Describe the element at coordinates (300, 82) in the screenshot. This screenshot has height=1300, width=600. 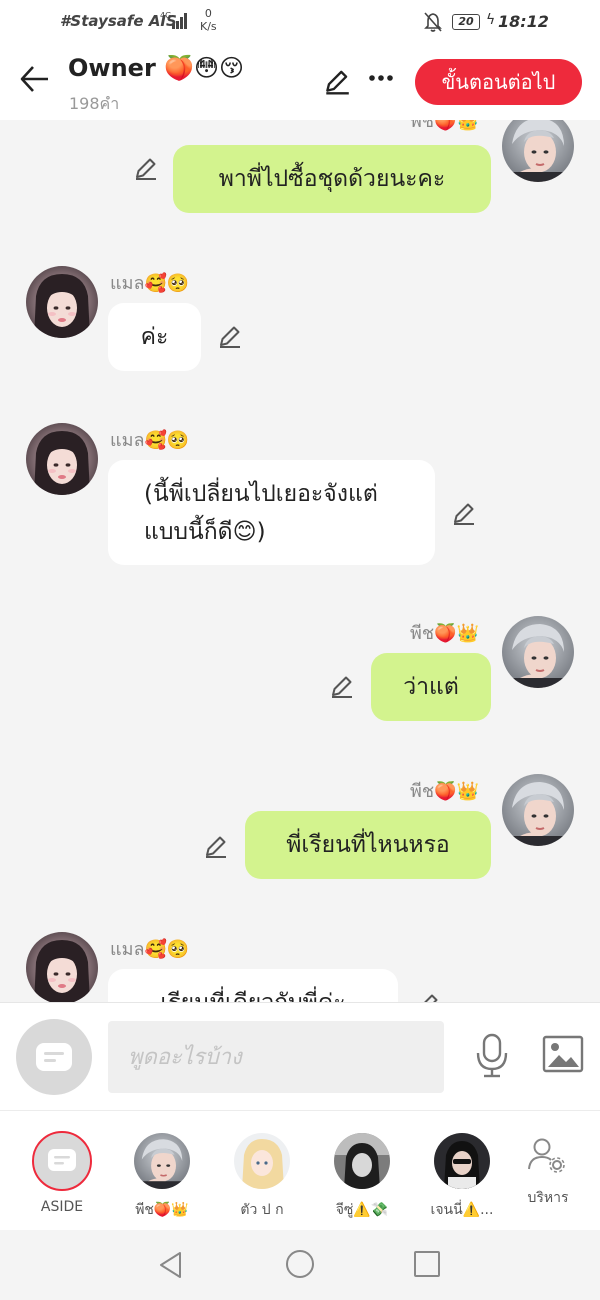
I see `chat-header: Owner 🍑😳😚 198คำ ขั้นตอนต่อไป` at that location.